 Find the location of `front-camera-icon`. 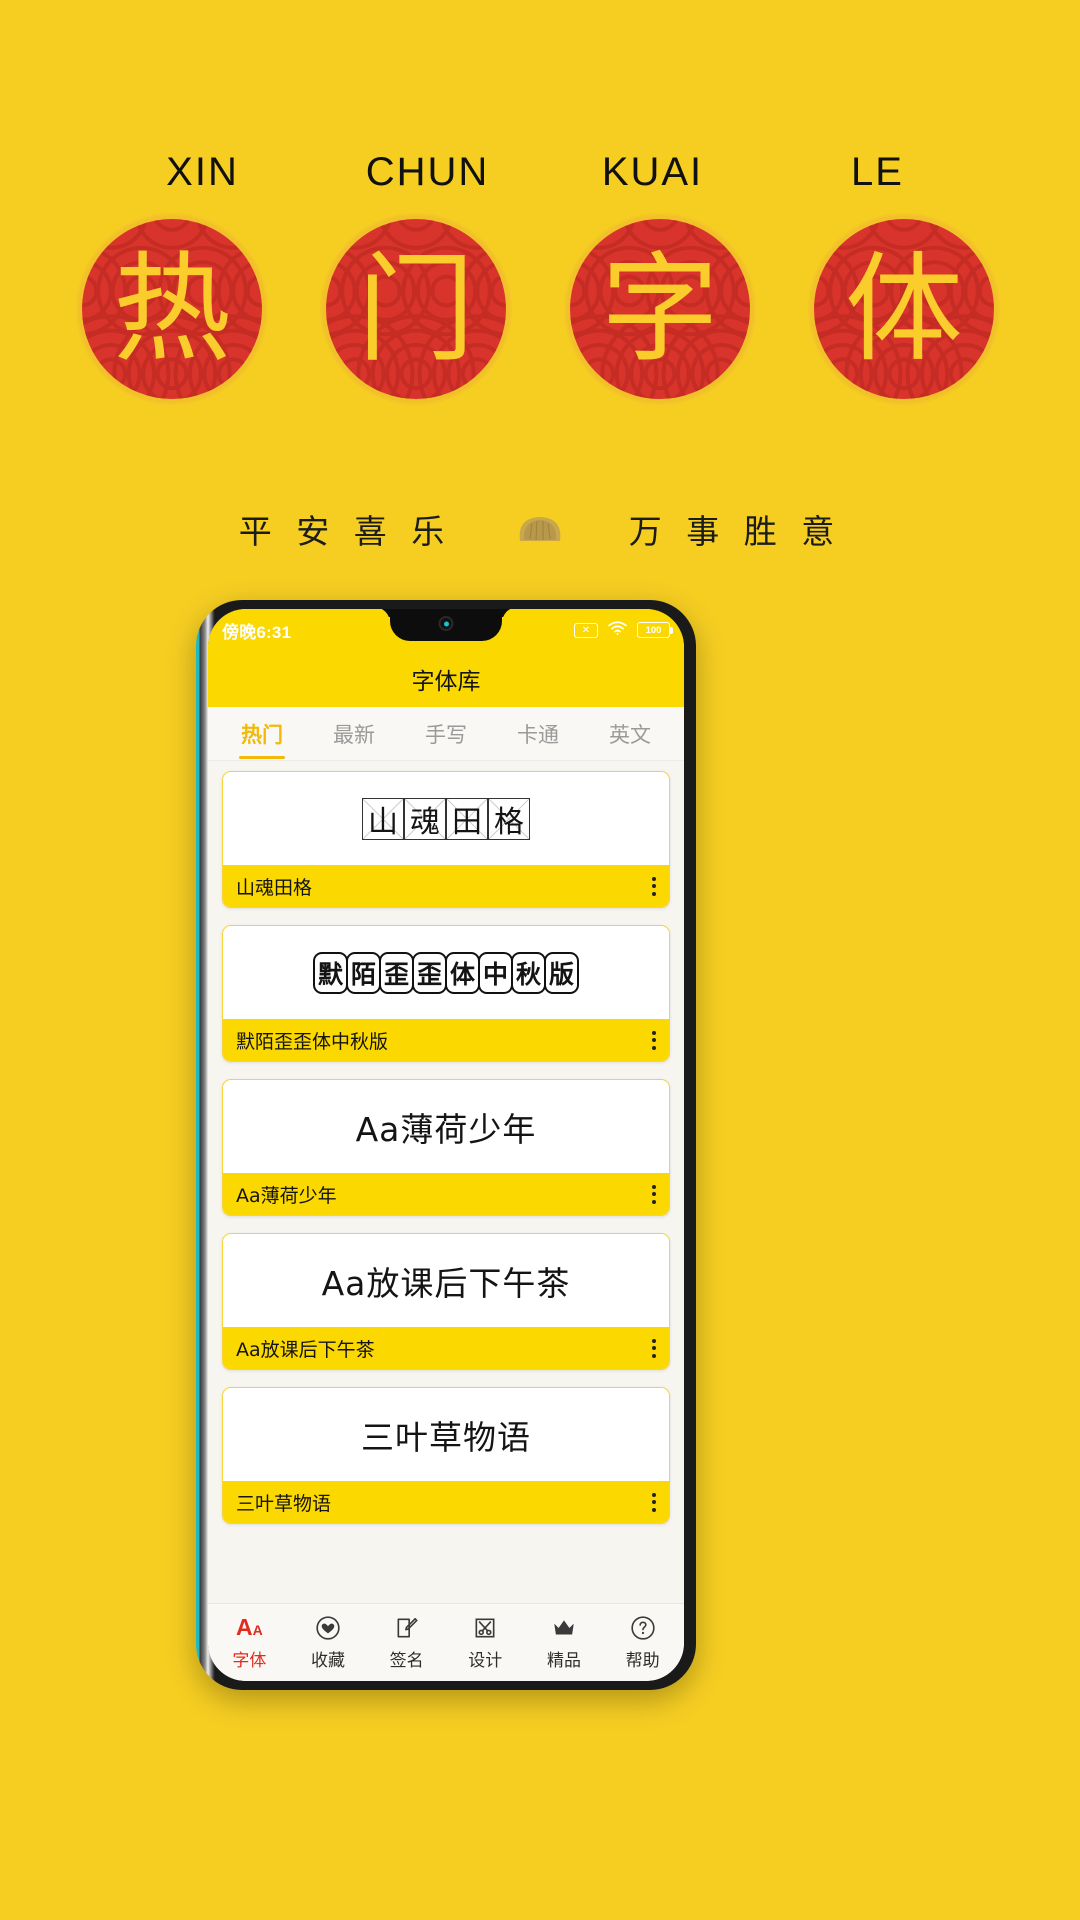

front-camera-icon is located at coordinates (446, 623).